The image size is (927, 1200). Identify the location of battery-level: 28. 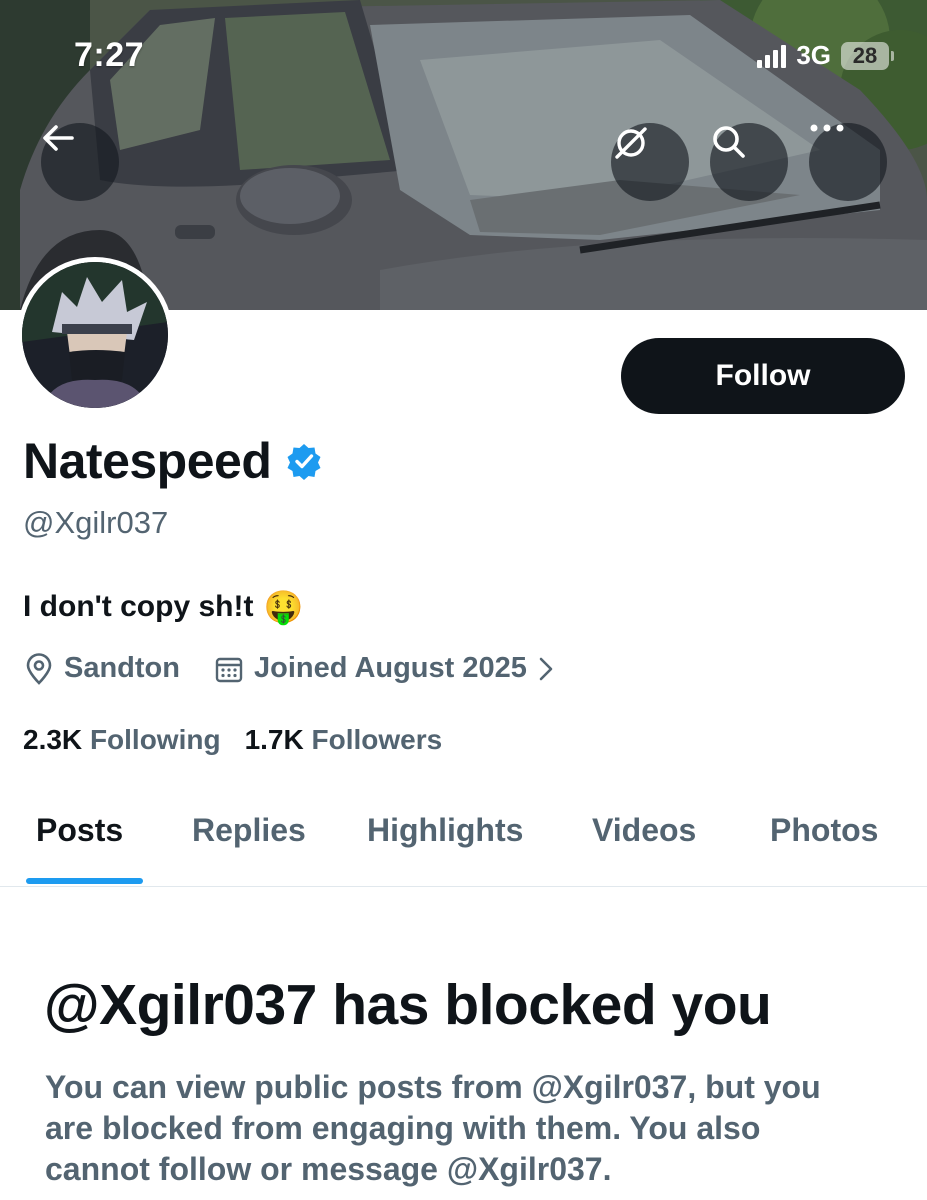
(865, 55).